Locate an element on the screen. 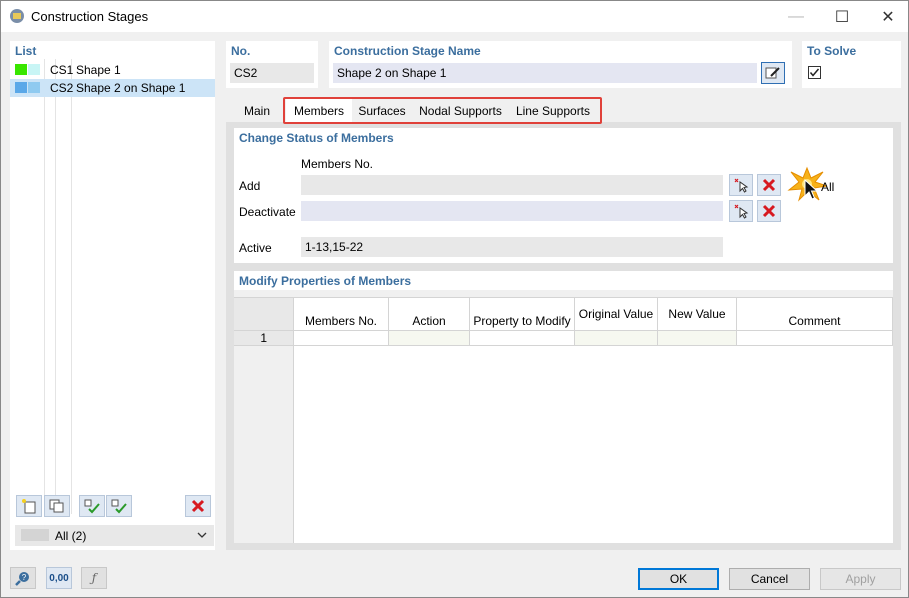 The height and width of the screenshot is (598, 909). column-header-comment: Comment is located at coordinates (815, 314).